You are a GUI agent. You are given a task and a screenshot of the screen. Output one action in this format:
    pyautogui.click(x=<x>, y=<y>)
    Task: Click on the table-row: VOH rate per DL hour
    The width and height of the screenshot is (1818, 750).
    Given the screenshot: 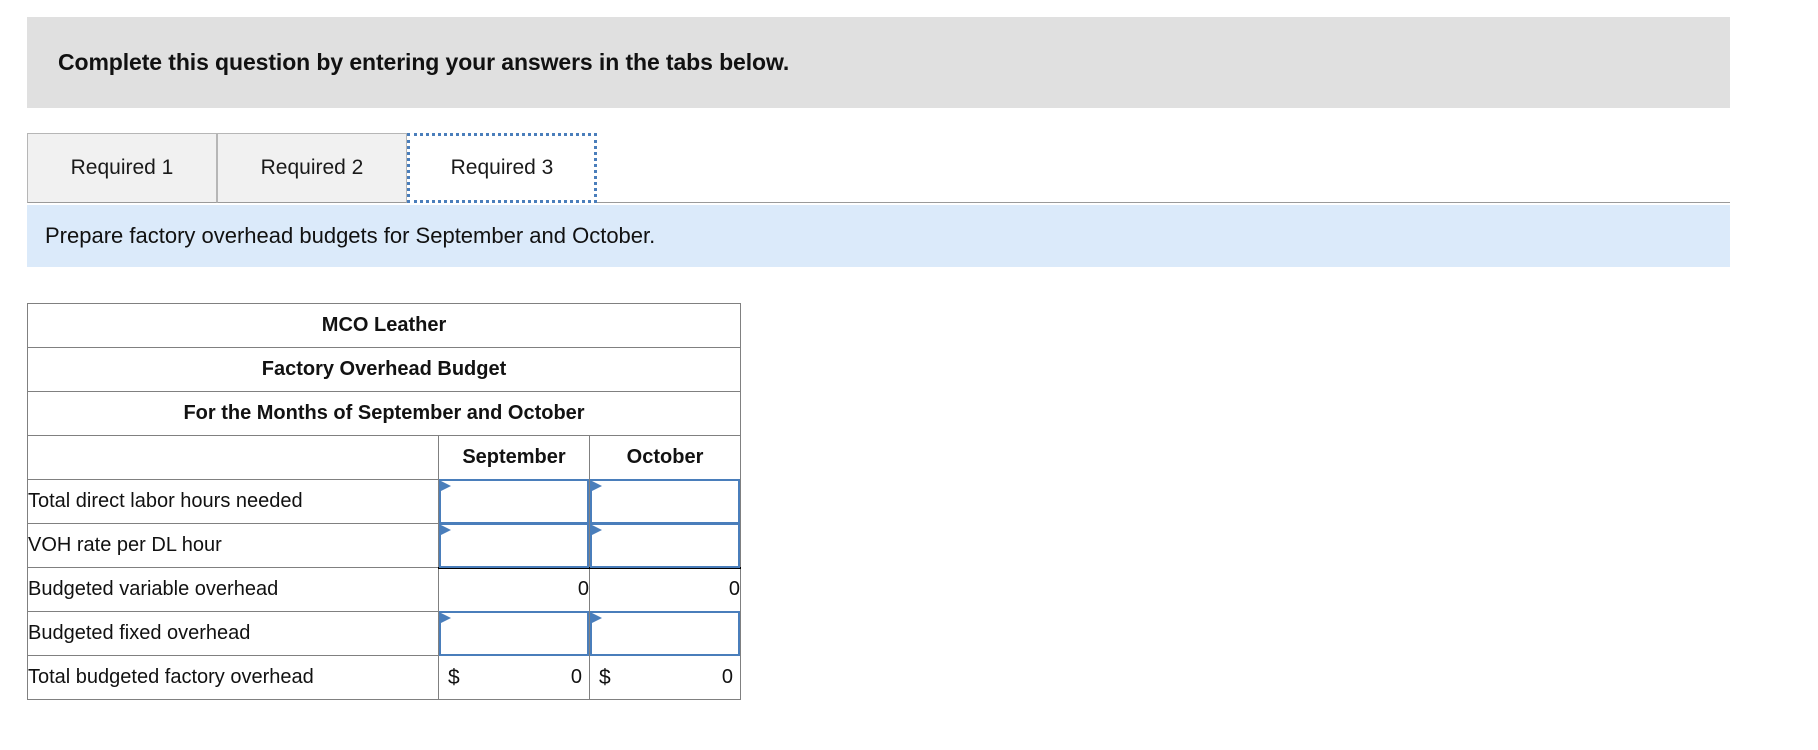 What is the action you would take?
    pyautogui.click(x=384, y=545)
    